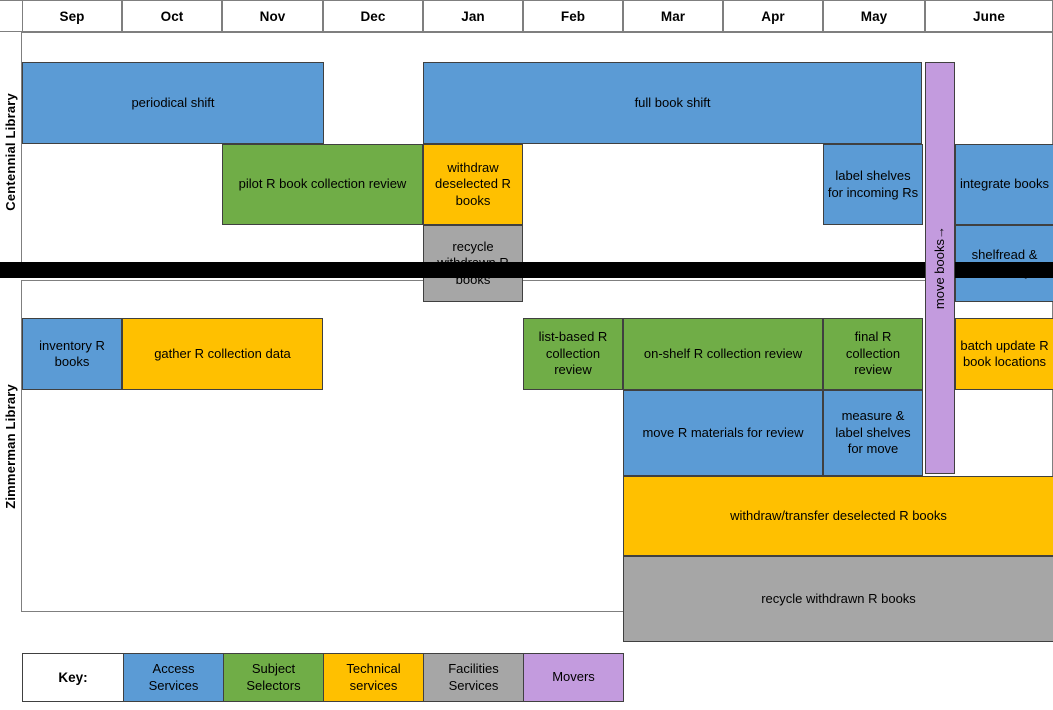 The width and height of the screenshot is (1053, 710). I want to click on swimlane-label-centennial-library: Centennial Library, so click(11, 152).